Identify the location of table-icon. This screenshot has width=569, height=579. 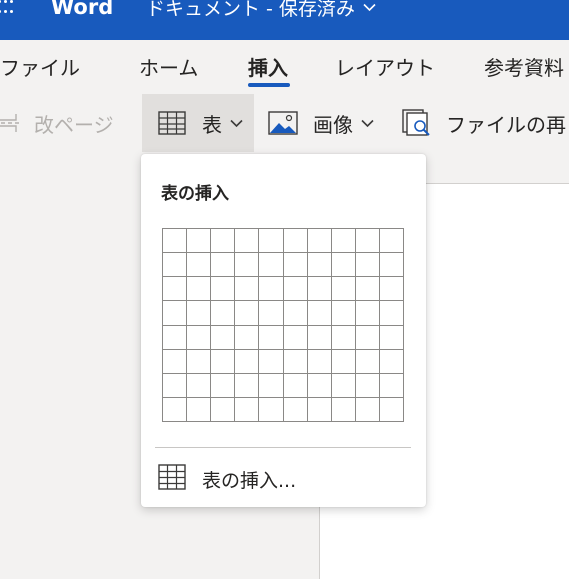
(172, 479).